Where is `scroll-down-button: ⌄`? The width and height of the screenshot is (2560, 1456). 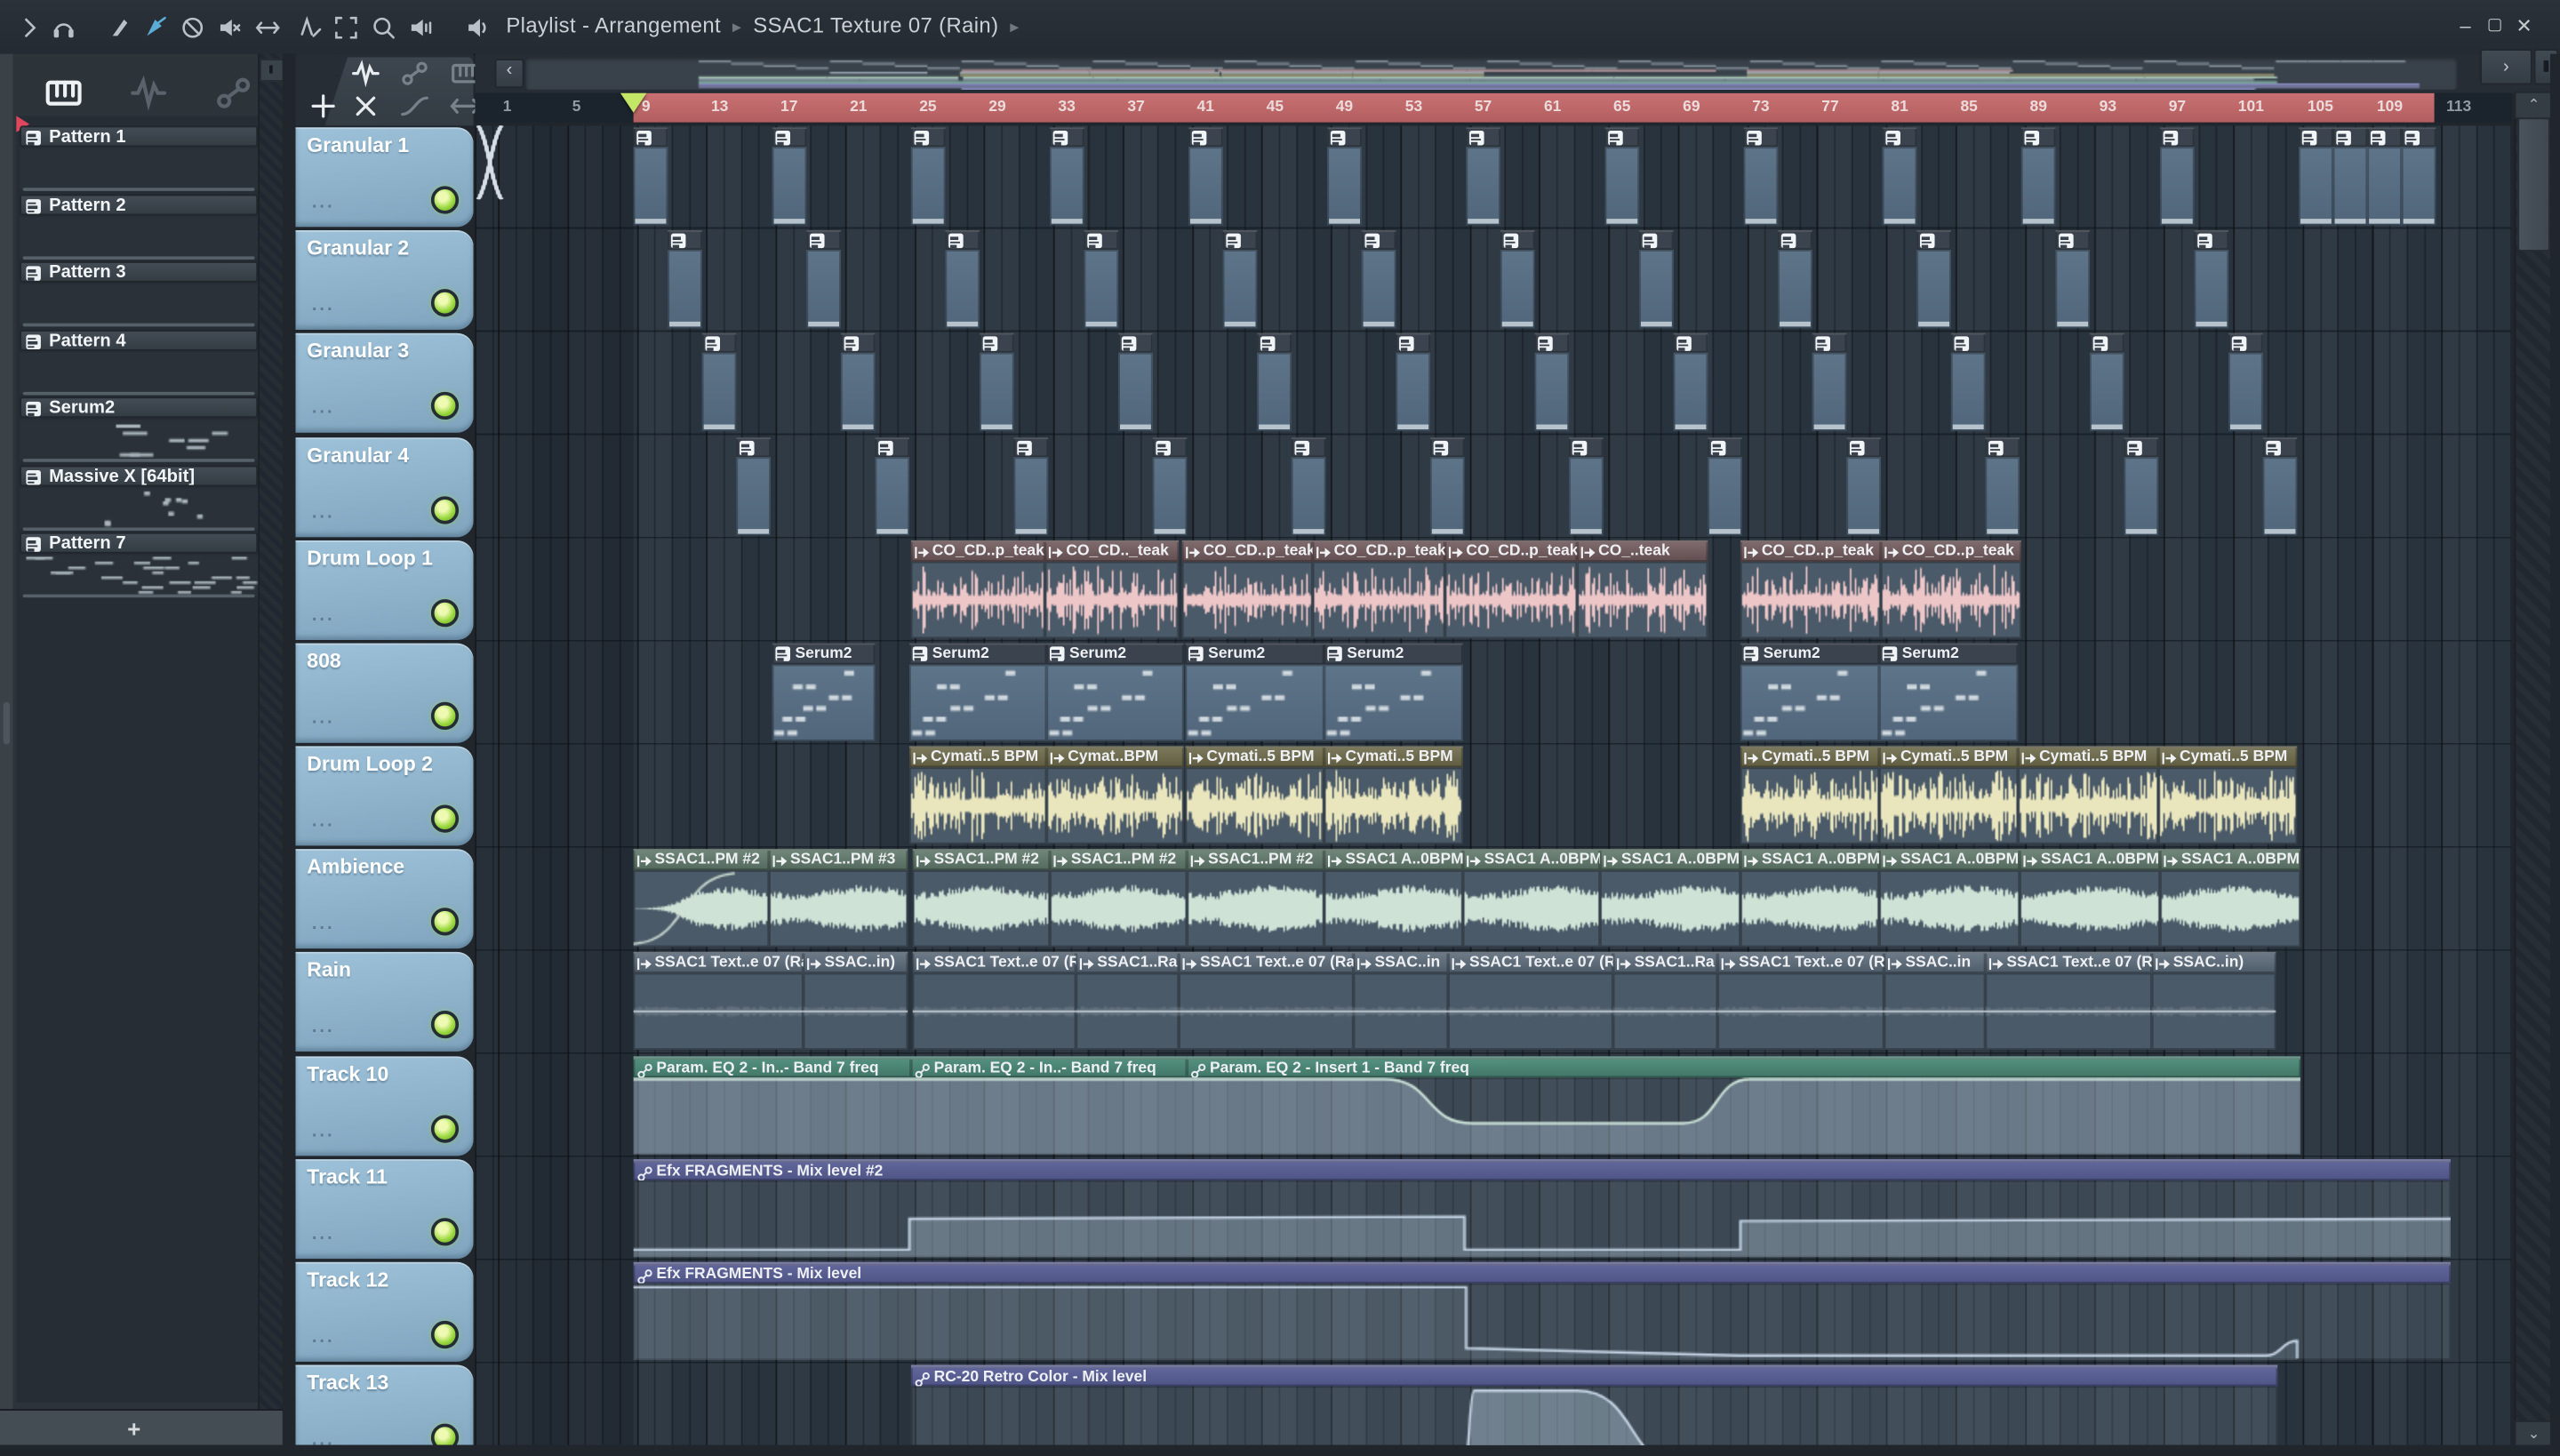 scroll-down-button: ⌄ is located at coordinates (2534, 1434).